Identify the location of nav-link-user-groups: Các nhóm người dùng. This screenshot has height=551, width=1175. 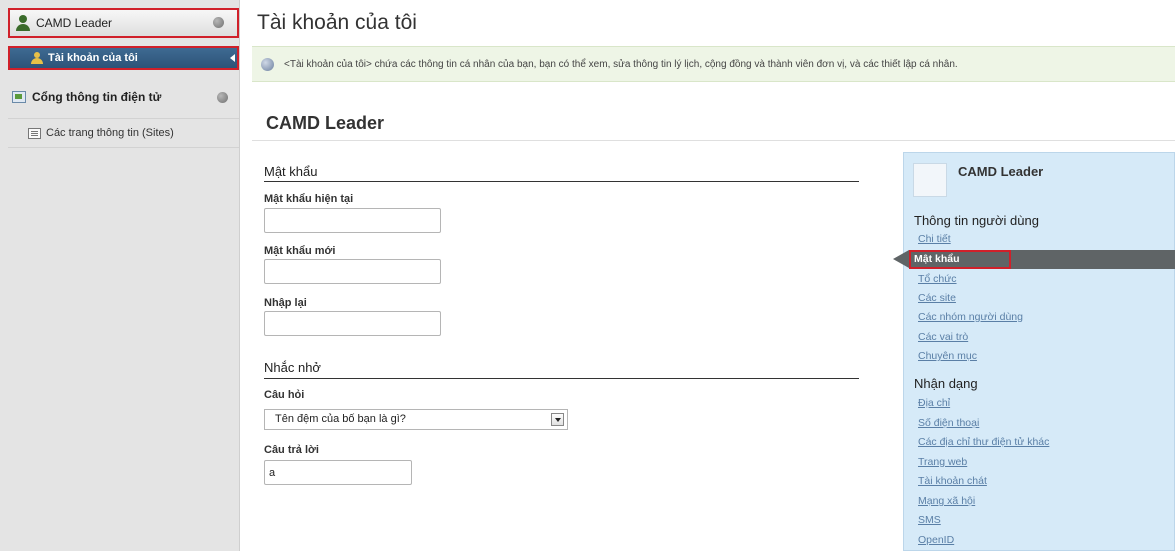
(970, 317).